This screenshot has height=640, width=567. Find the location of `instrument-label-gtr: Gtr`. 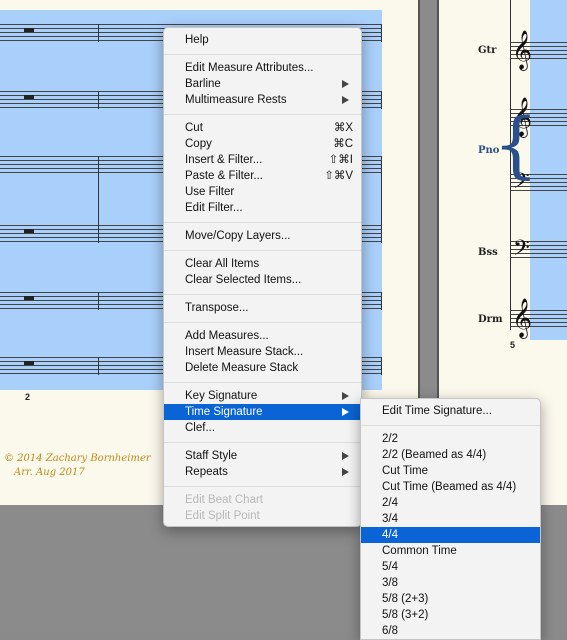

instrument-label-gtr: Gtr is located at coordinates (487, 50).